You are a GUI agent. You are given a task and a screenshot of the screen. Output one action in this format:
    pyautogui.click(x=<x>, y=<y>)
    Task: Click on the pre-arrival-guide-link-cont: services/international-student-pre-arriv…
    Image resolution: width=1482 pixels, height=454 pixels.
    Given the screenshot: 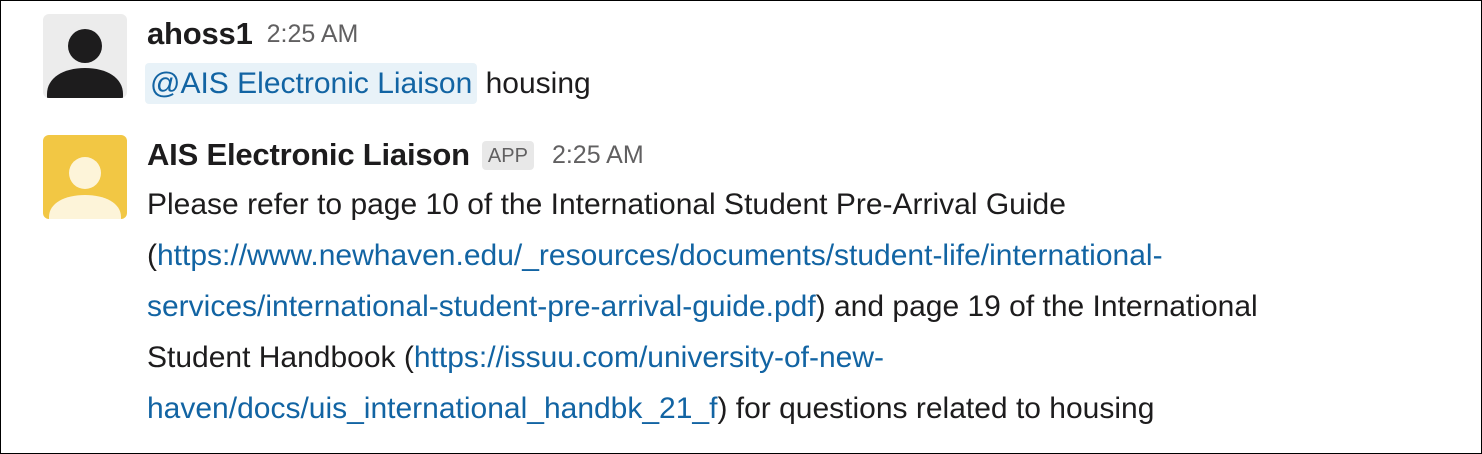 What is the action you would take?
    pyautogui.click(x=481, y=306)
    